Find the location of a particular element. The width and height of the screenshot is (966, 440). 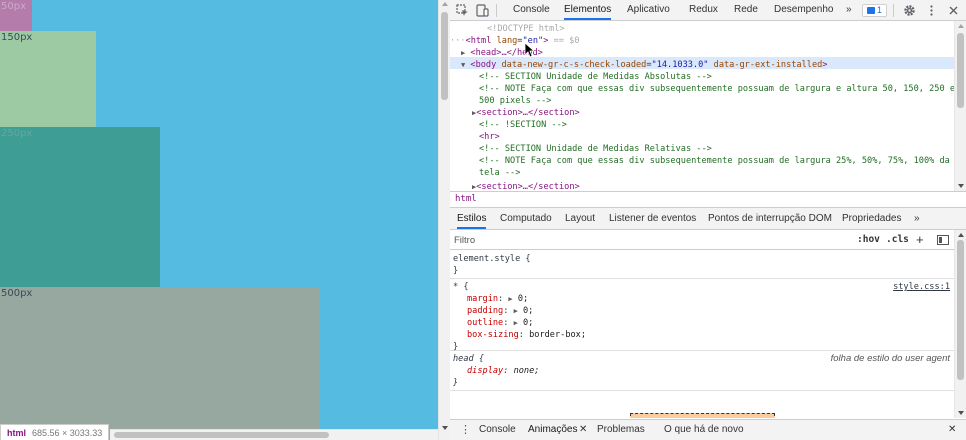

filter-input is located at coordinates (652, 240).